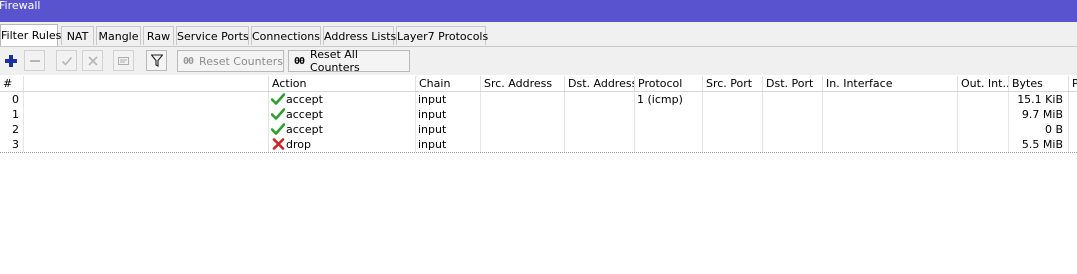  I want to click on comment-icon, so click(123, 60).